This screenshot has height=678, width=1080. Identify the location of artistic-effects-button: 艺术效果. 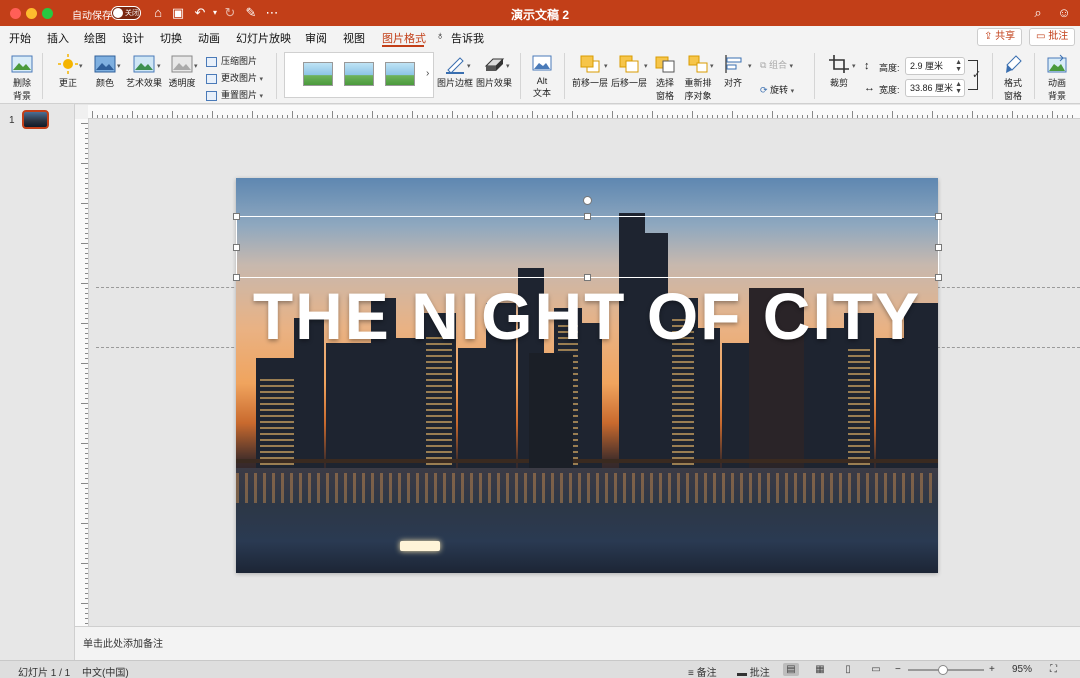
(144, 71).